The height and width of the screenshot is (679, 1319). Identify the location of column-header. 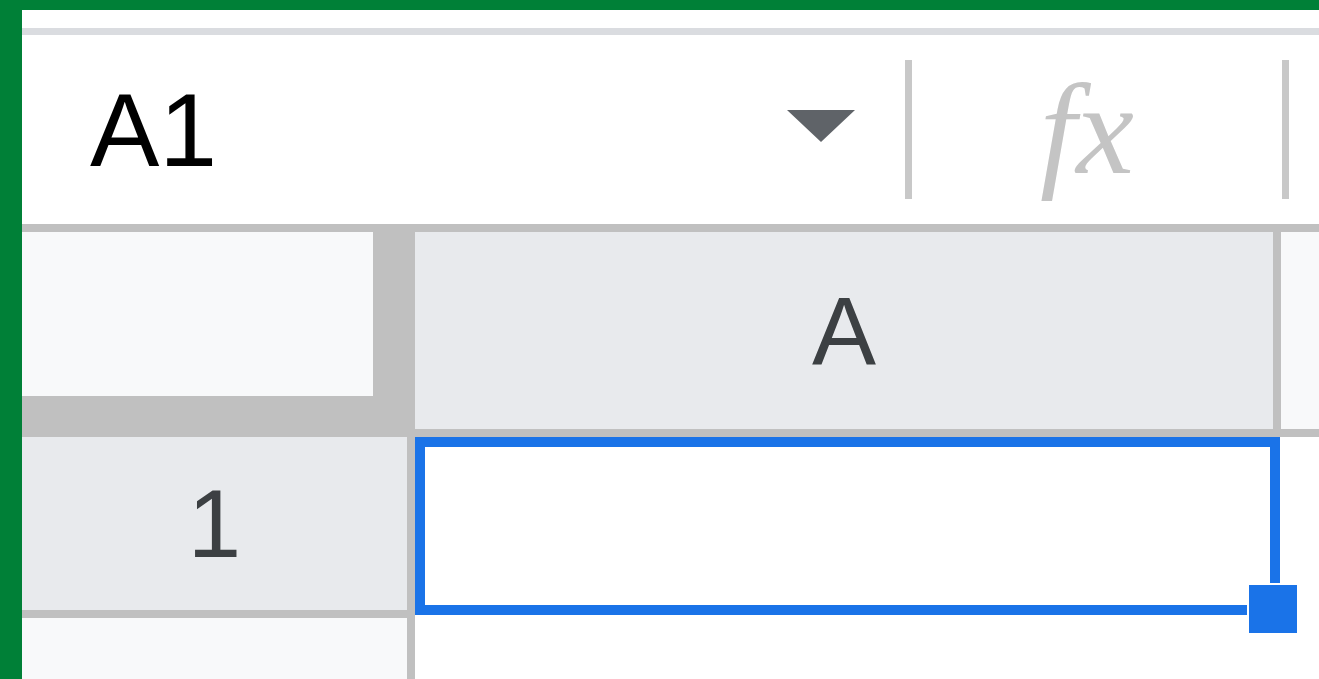
(1300, 330).